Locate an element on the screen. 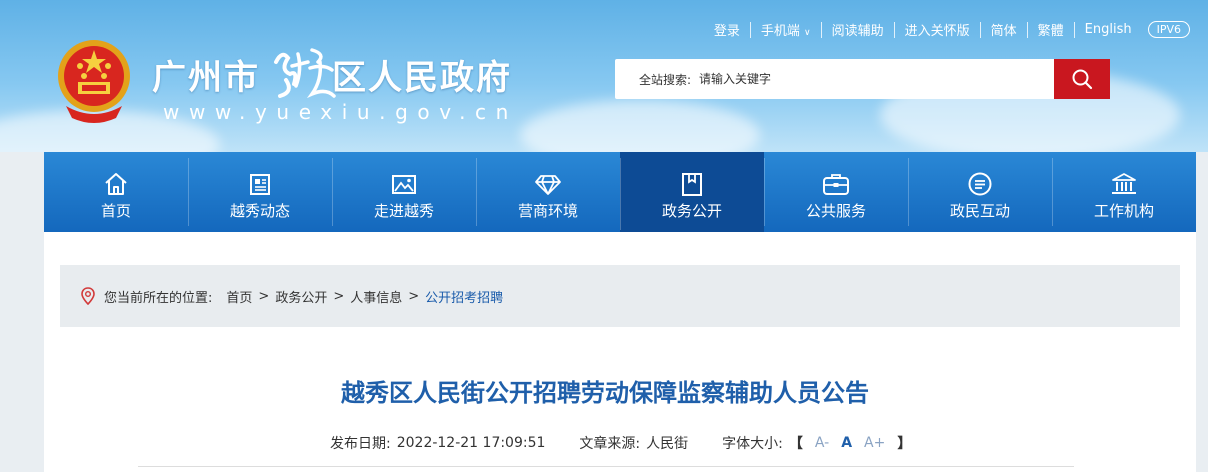 The height and width of the screenshot is (472, 1208). nav-item-about: 走进越秀 is located at coordinates (404, 192).